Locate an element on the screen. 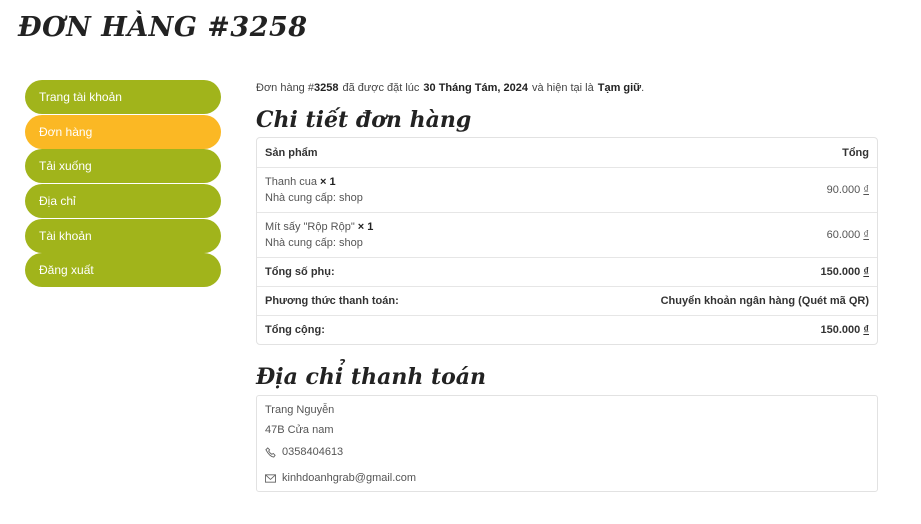 The height and width of the screenshot is (524, 921). intro-suffix: . is located at coordinates (643, 88).